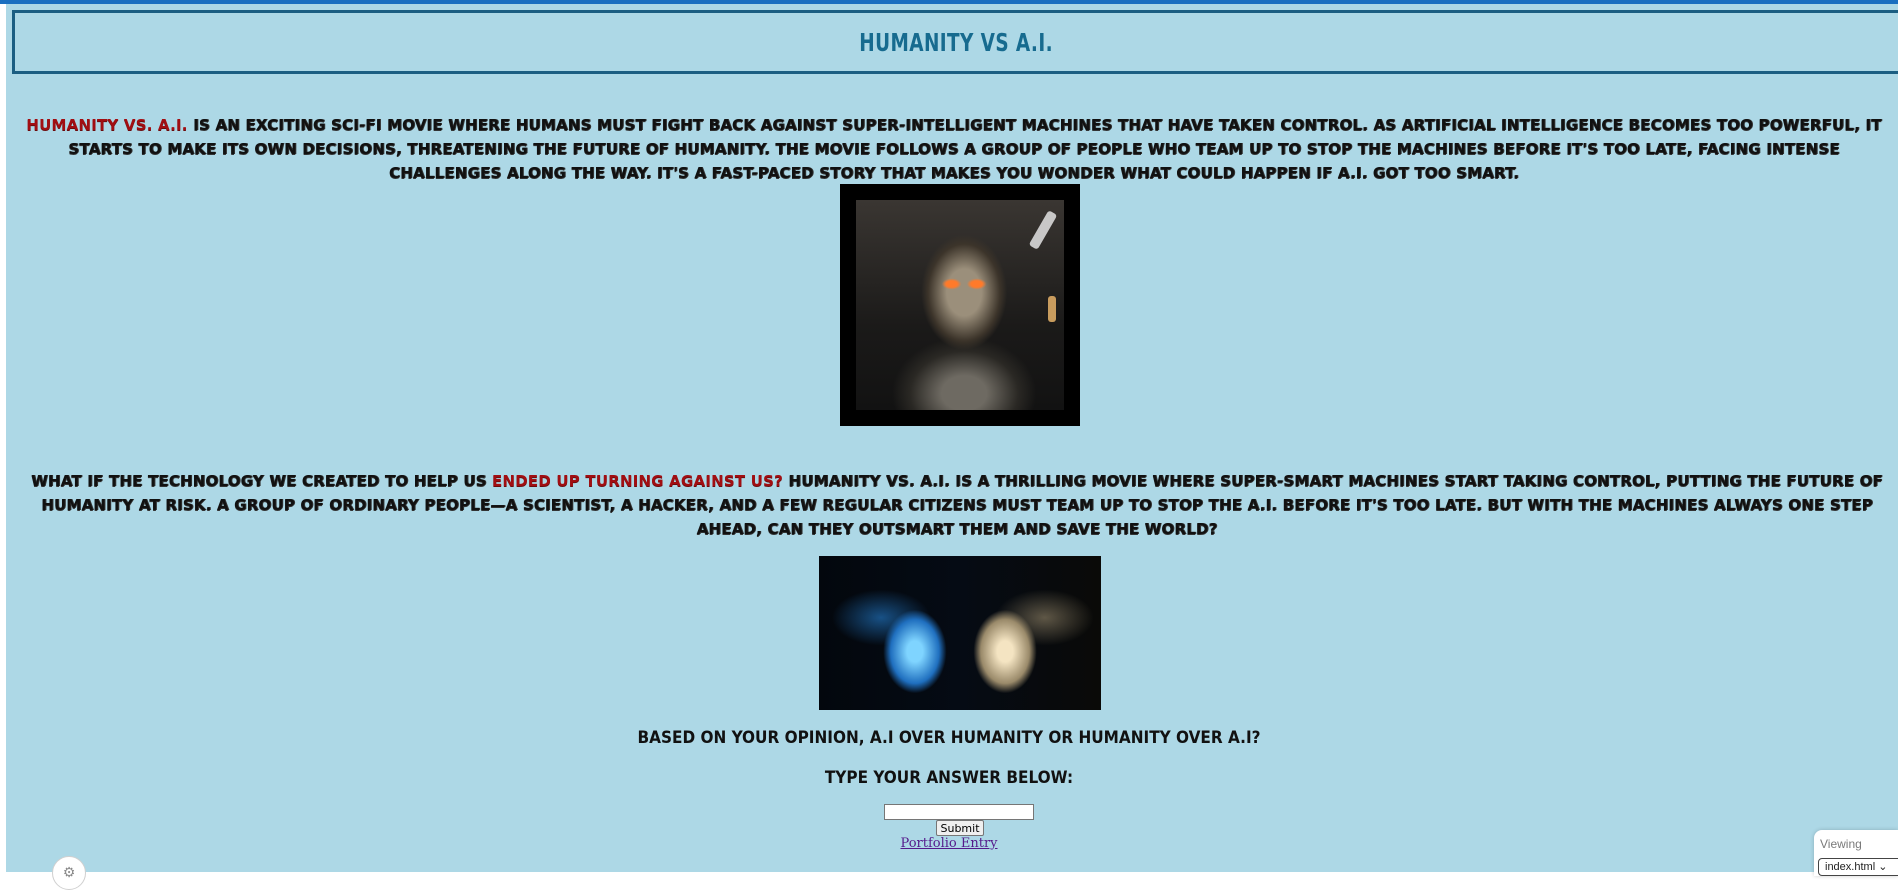 Image resolution: width=1898 pixels, height=890 pixels. I want to click on portfolio-entry-link: Portfolio Entry, so click(949, 843).